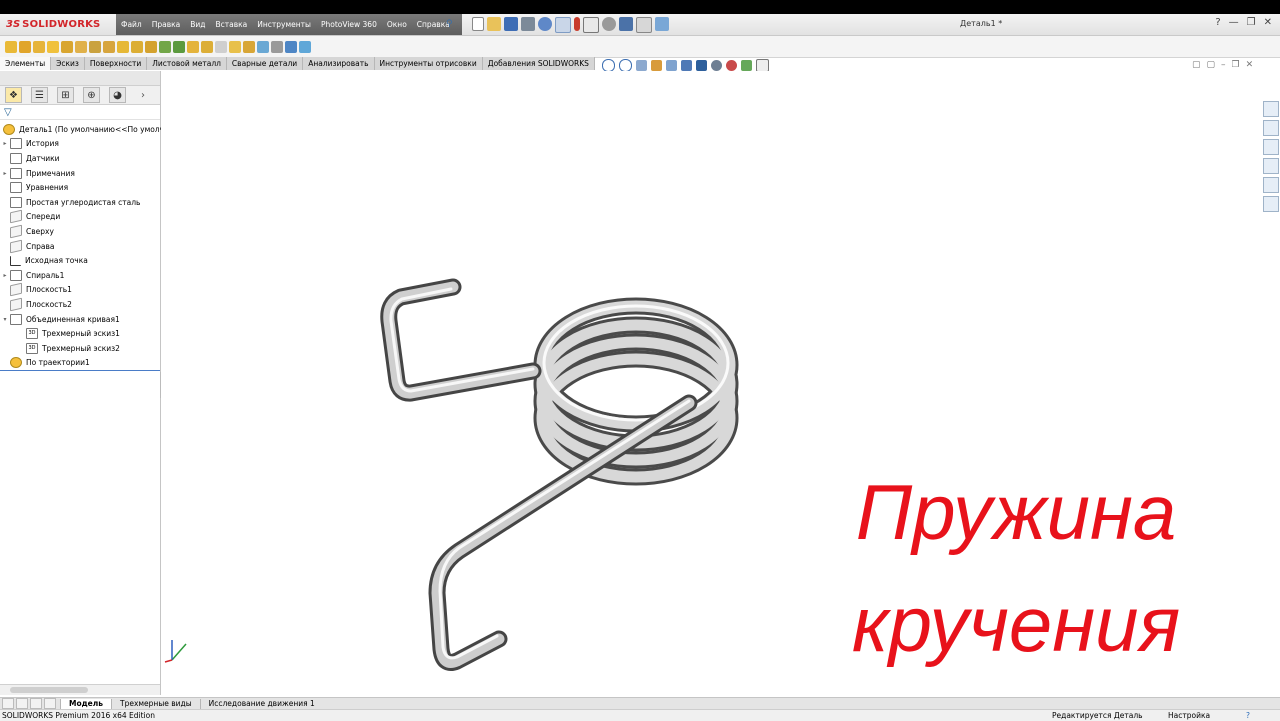 Image resolution: width=1280 pixels, height=721 pixels. Describe the element at coordinates (50, 703) in the screenshot. I see `tab-nav-last-icon` at that location.